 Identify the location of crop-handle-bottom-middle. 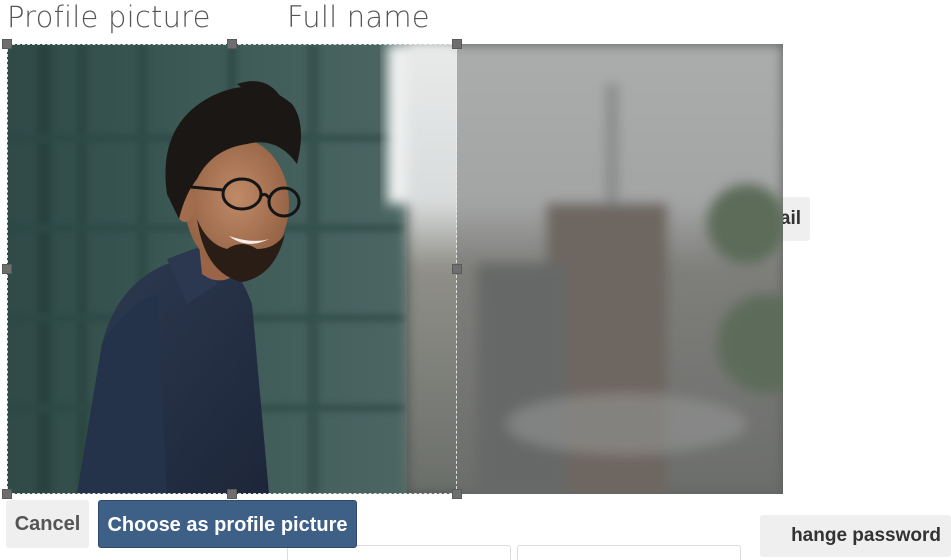
(232, 494).